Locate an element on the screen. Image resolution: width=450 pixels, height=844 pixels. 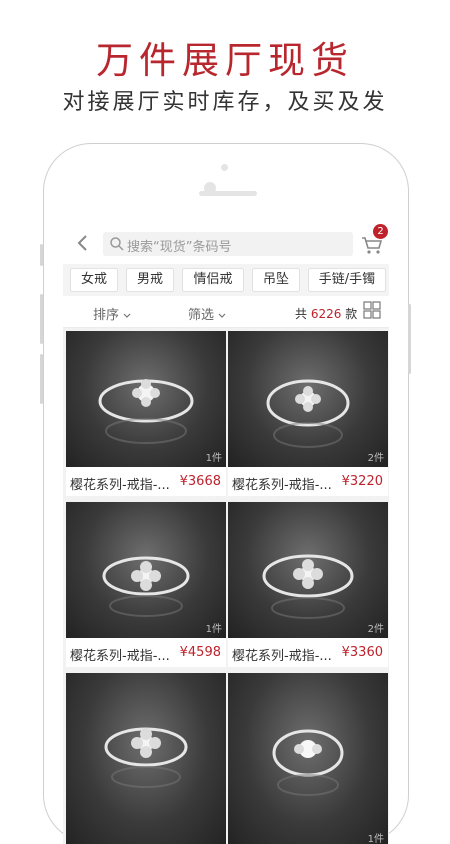
earpiece-speaker is located at coordinates (228, 193).